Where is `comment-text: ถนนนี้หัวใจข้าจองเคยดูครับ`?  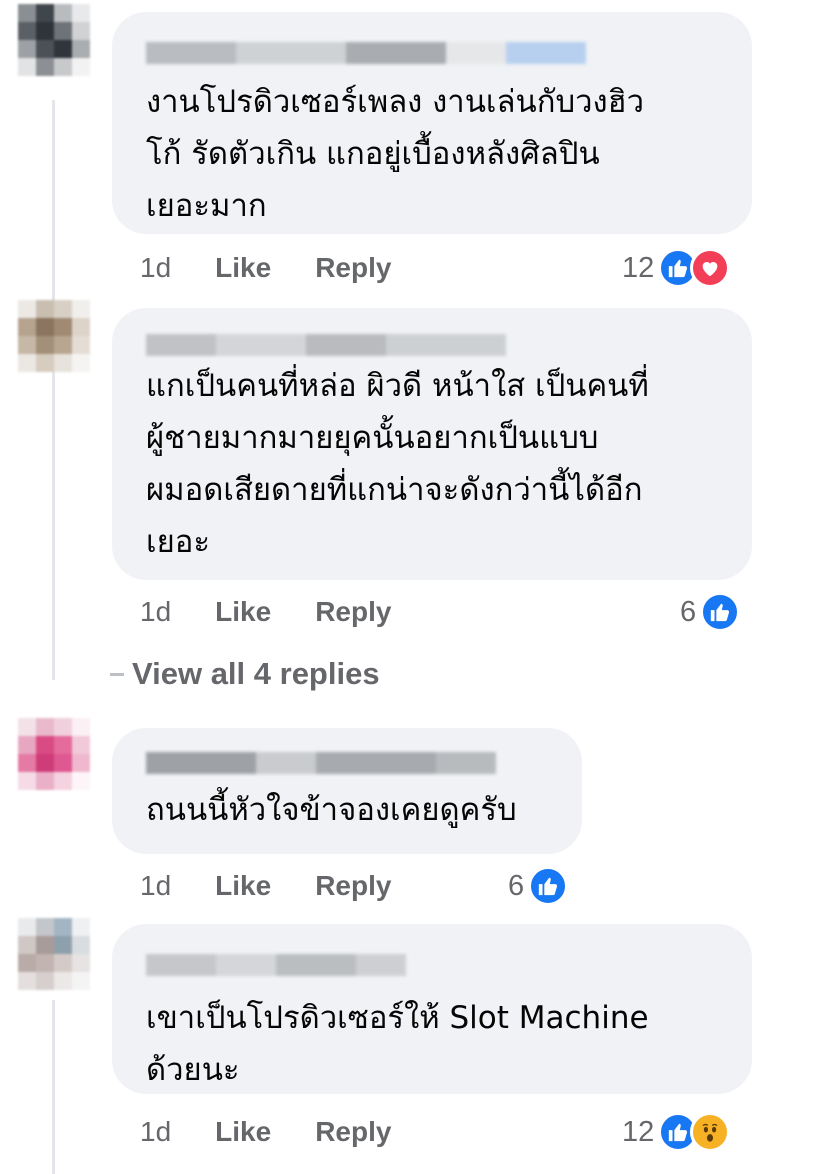 comment-text: ถนนนี้หัวใจข้าจองเคยดูครับ is located at coordinates (331, 810).